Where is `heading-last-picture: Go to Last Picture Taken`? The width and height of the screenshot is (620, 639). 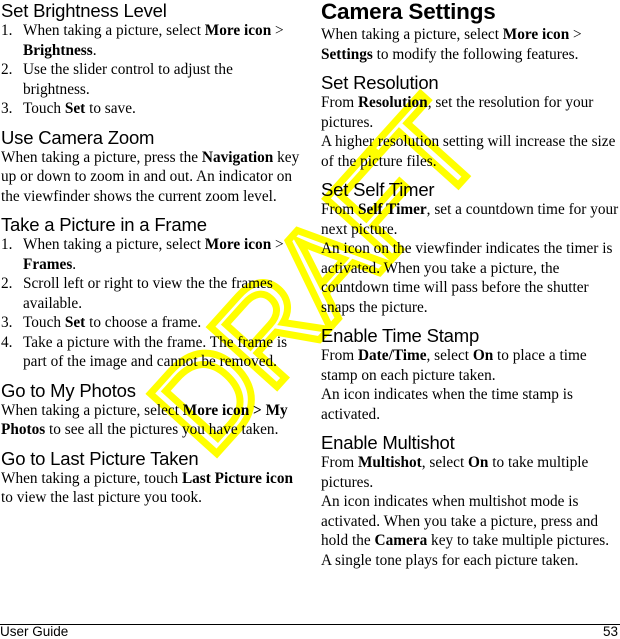 heading-last-picture: Go to Last Picture Taken is located at coordinates (100, 458).